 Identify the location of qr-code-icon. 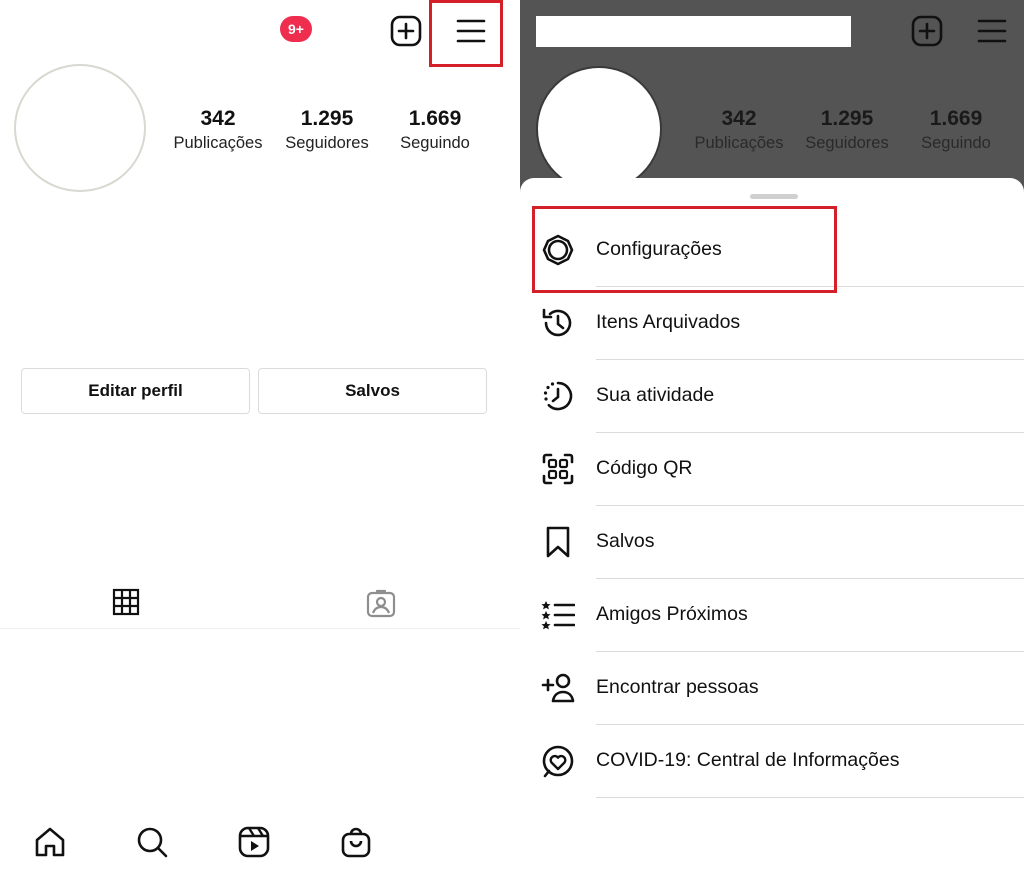
(558, 469).